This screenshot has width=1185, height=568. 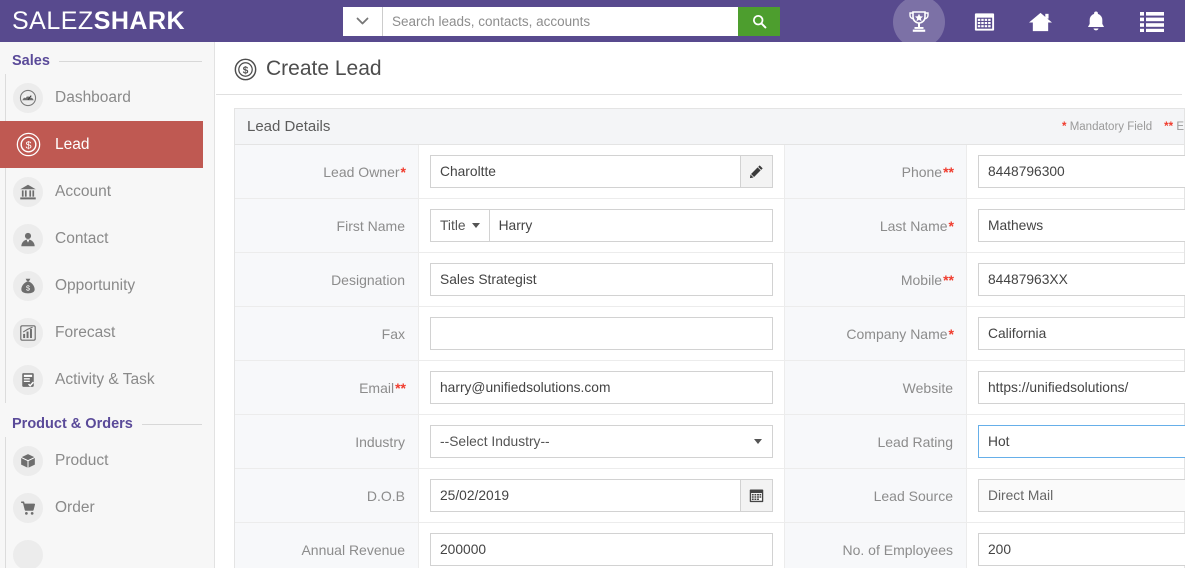 What do you see at coordinates (1081, 171) in the screenshot?
I see `phone-input` at bounding box center [1081, 171].